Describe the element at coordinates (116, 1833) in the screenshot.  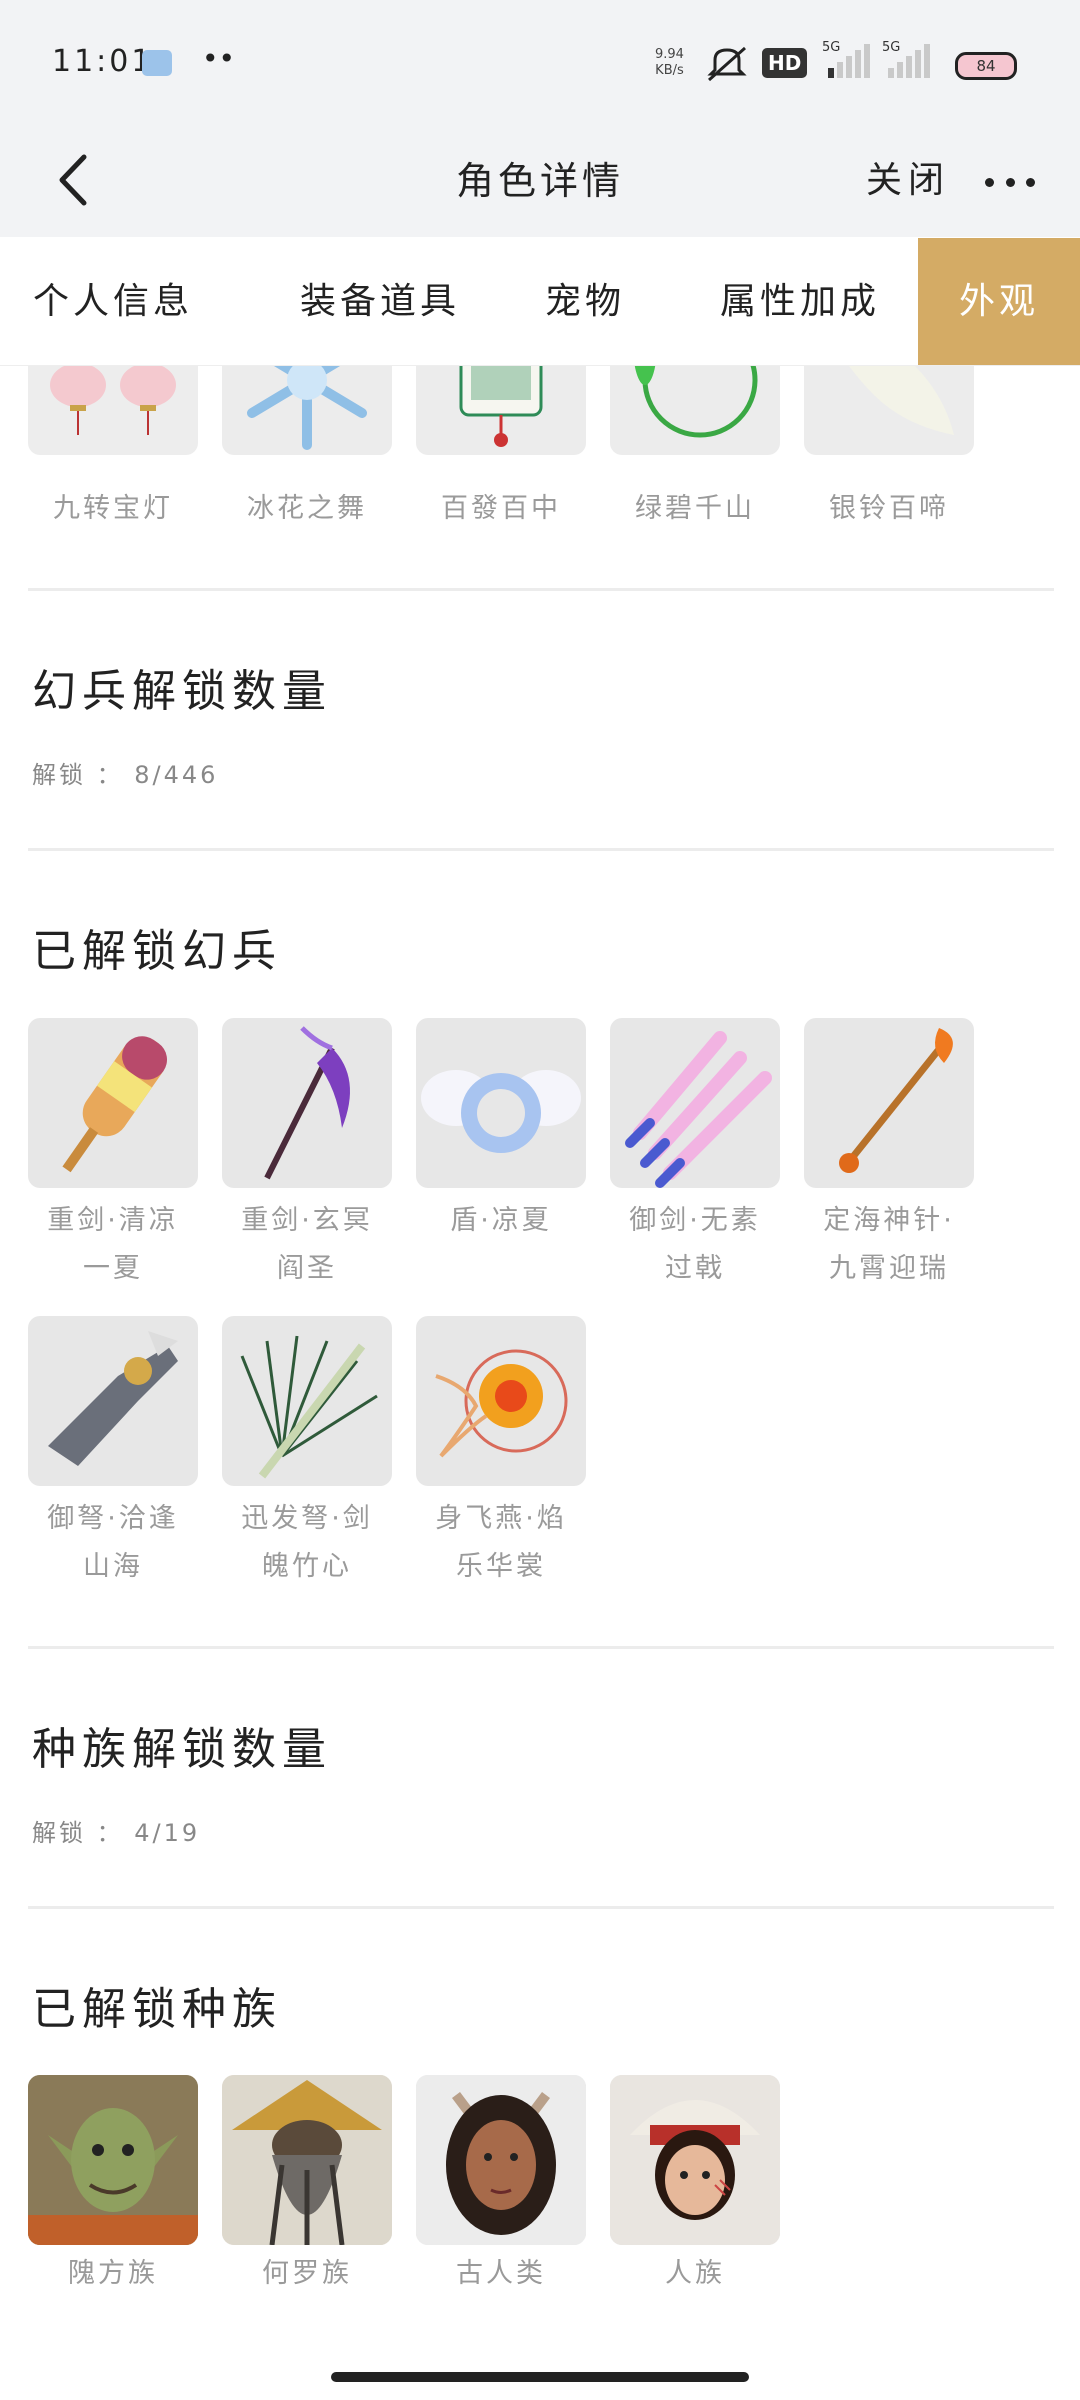
I see `race-unlock-count: 解锁 ： 4/19` at that location.